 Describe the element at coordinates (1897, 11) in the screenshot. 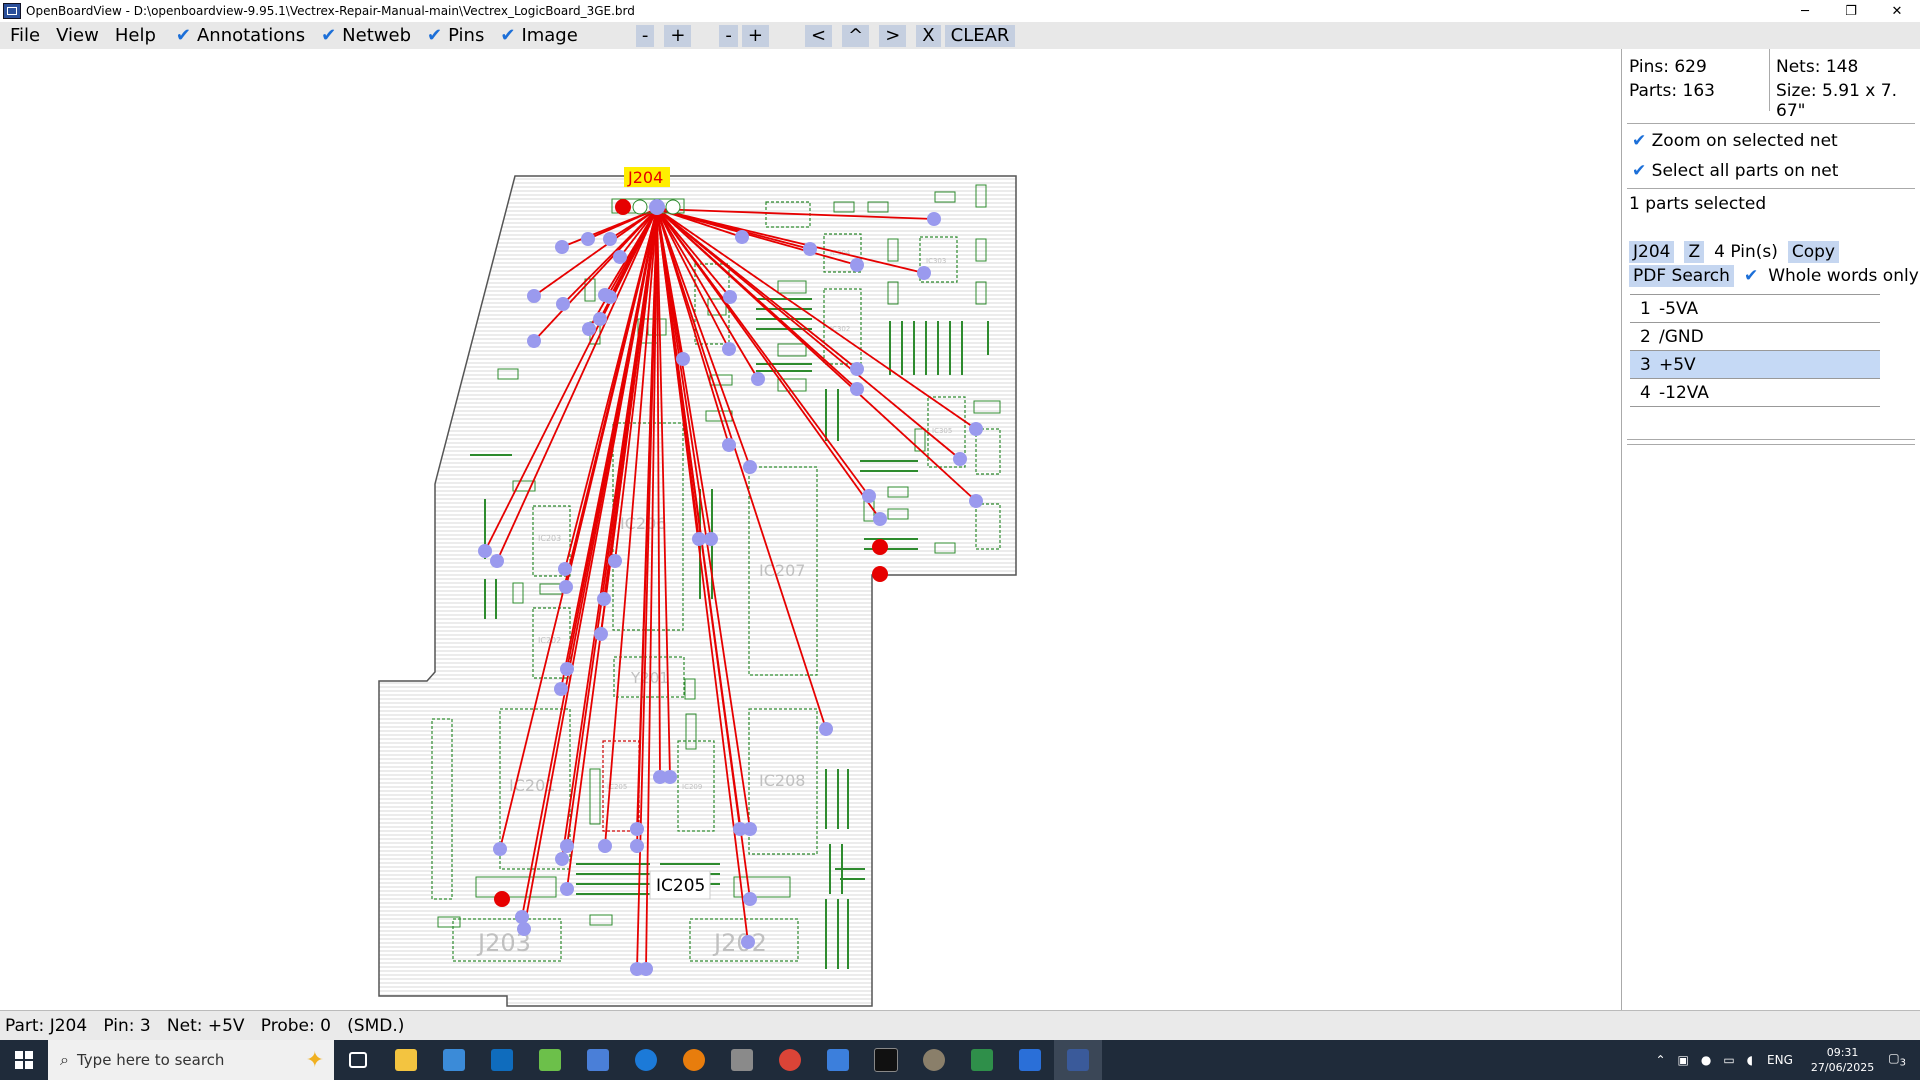

I see `close-button: ✕` at that location.